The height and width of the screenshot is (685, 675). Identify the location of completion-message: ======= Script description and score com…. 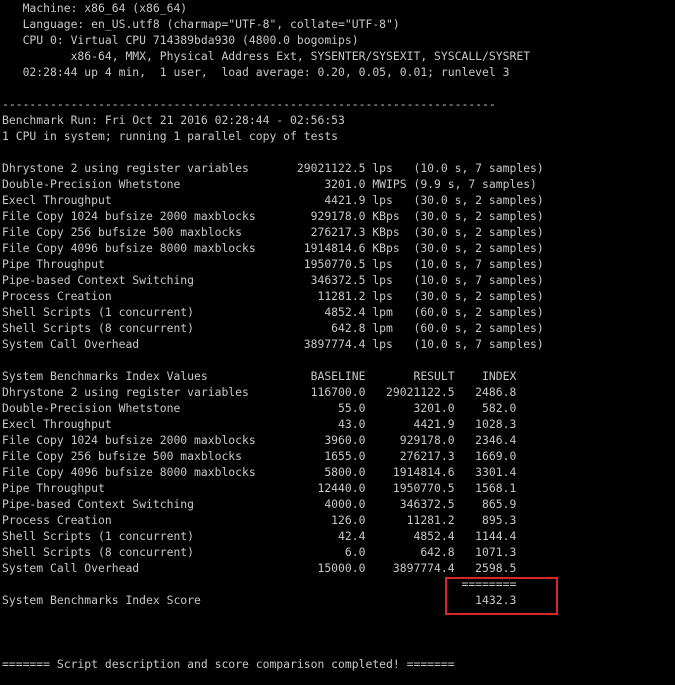
(228, 664).